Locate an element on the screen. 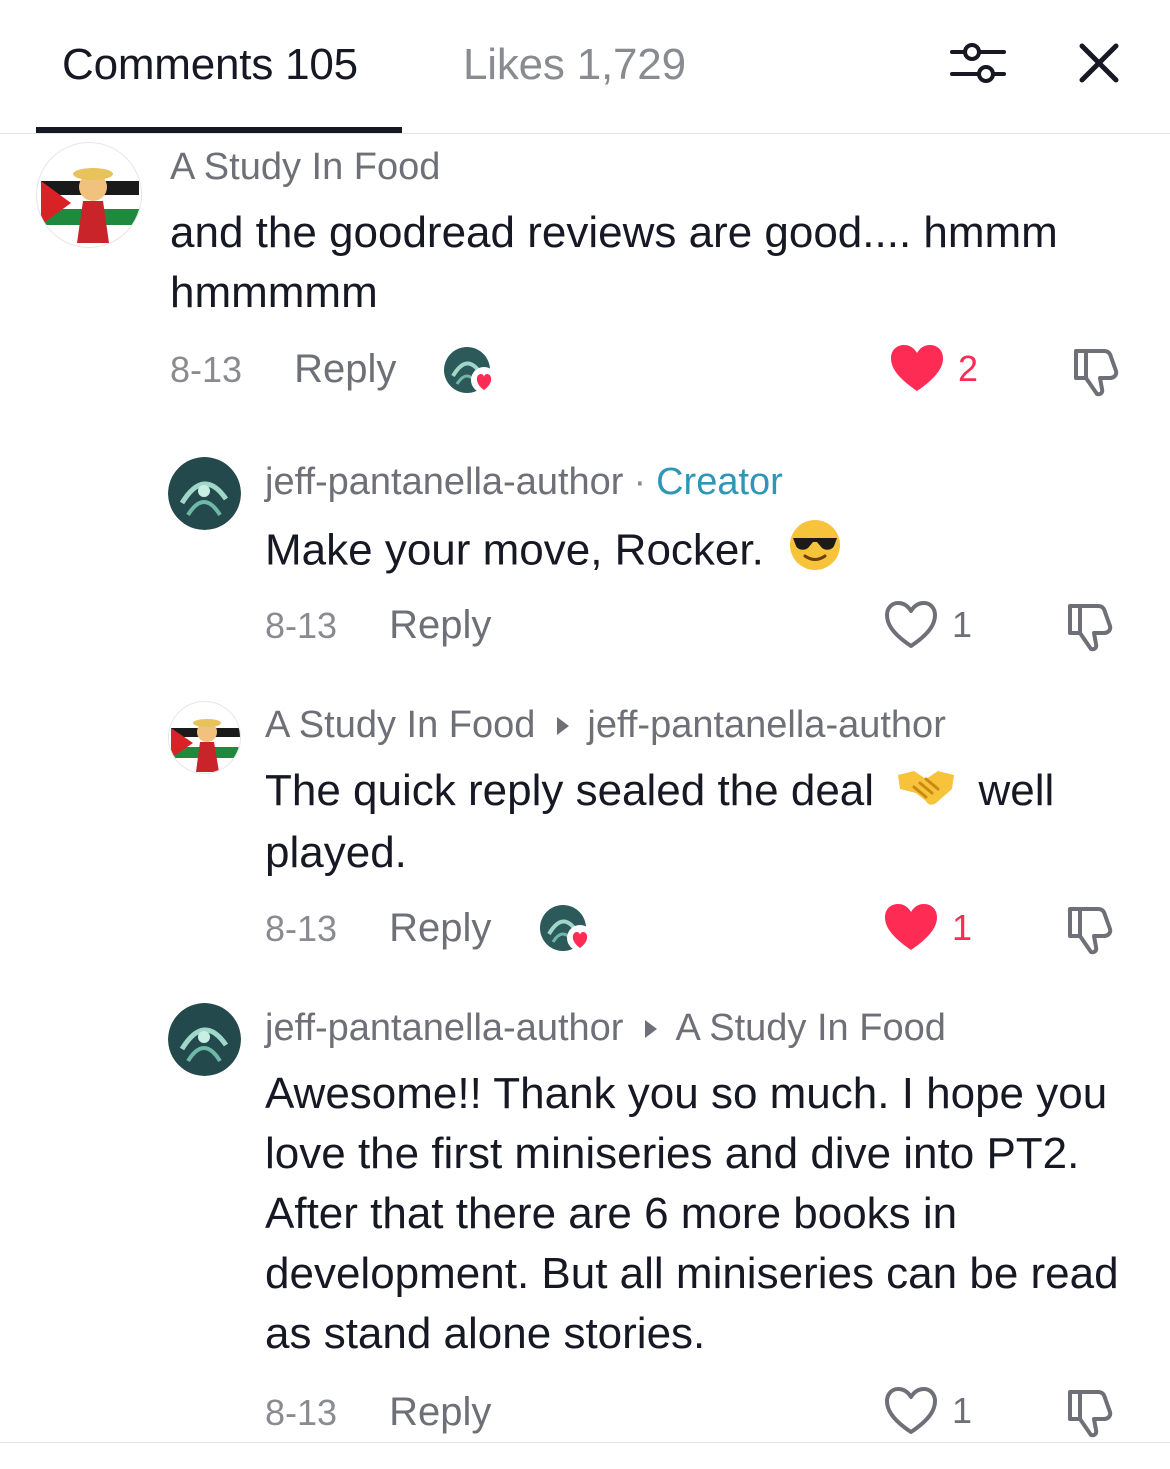 This screenshot has height=1469, width=1170. like-count: 2 is located at coordinates (968, 368).